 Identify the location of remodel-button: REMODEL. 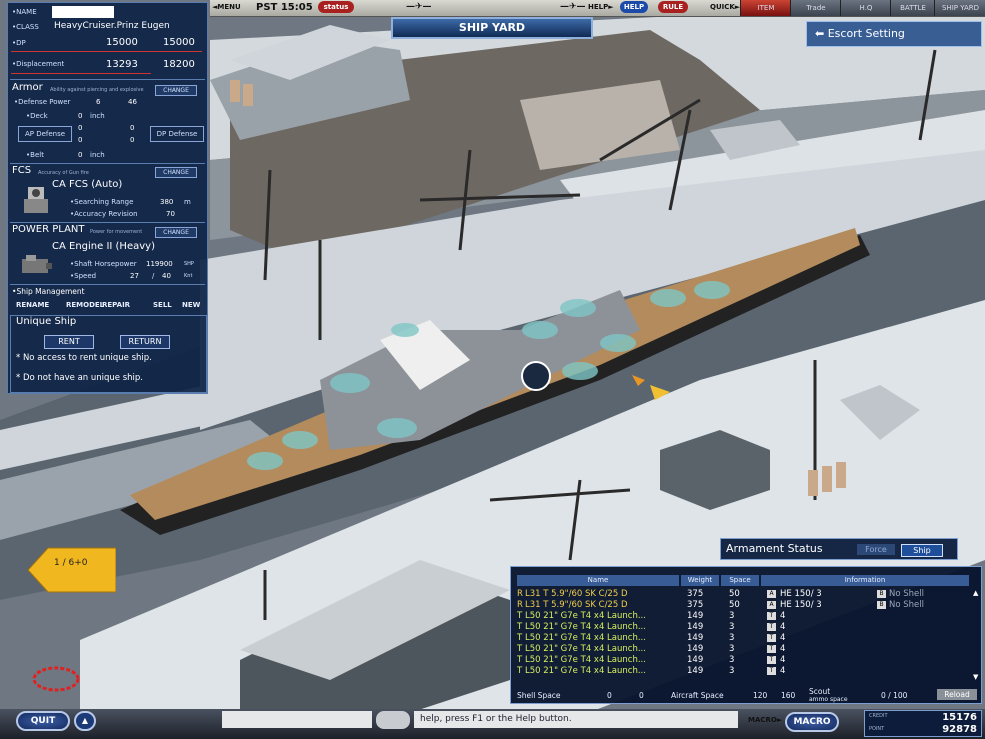
(85, 305).